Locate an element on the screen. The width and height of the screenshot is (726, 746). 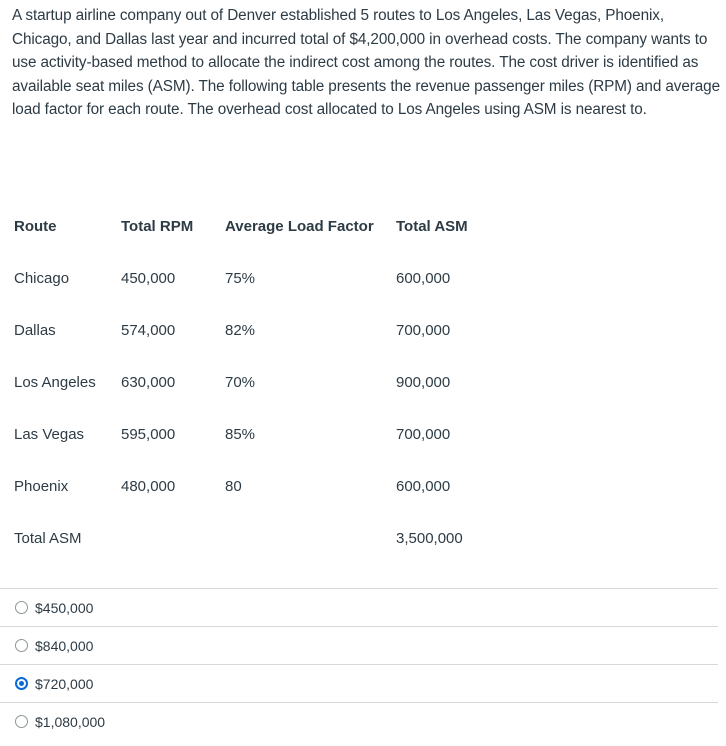
header-route: Route is located at coordinates (35, 226).